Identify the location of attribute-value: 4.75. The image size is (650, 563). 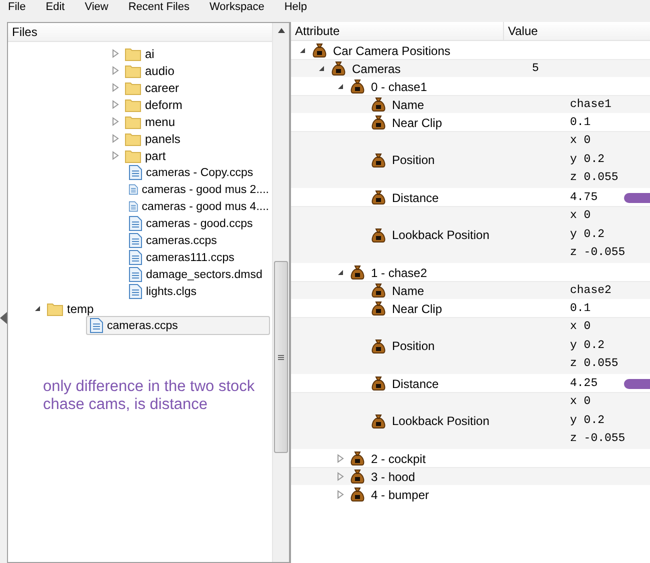
(584, 198).